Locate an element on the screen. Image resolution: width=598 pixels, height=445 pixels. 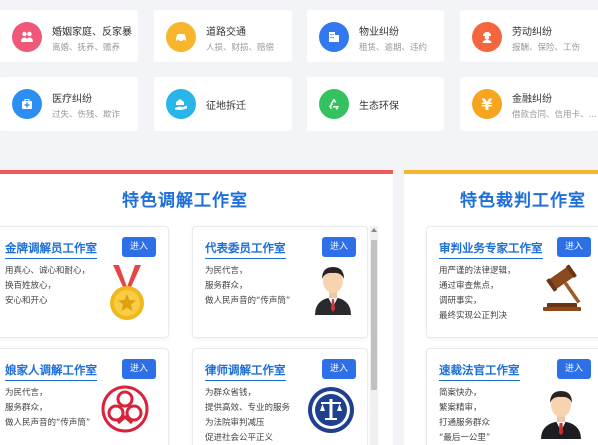
category-title: 劳动纠纷 is located at coordinates (532, 32).